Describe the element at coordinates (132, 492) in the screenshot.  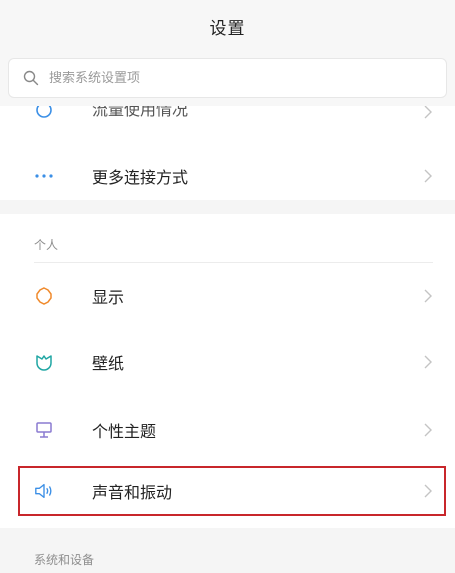
I see `sound-vibration-label: 声音和振动` at that location.